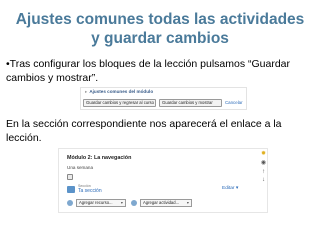  What do you see at coordinates (80, 167) in the screenshot?
I see `topic-subtitle: Una semana` at bounding box center [80, 167].